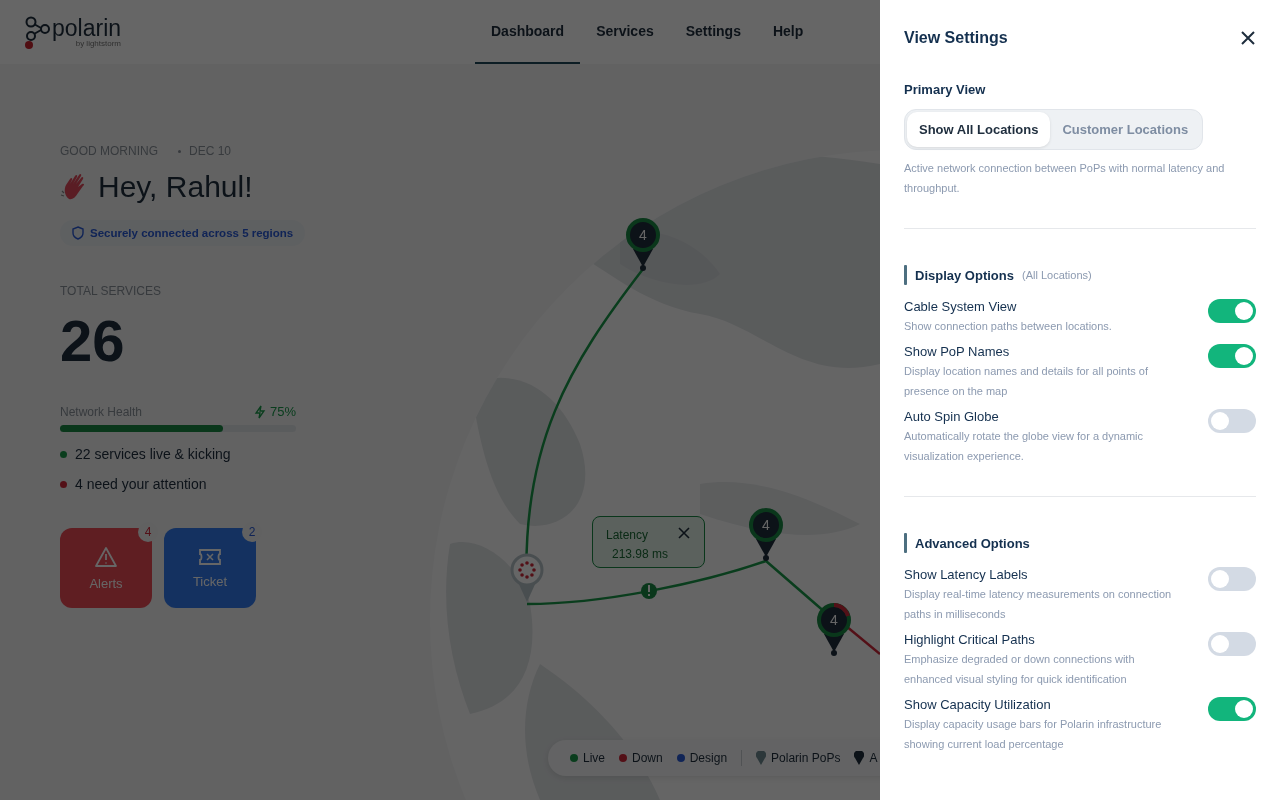  Describe the element at coordinates (175, 187) in the screenshot. I see `greeting-title: Hey, Rahul!` at that location.